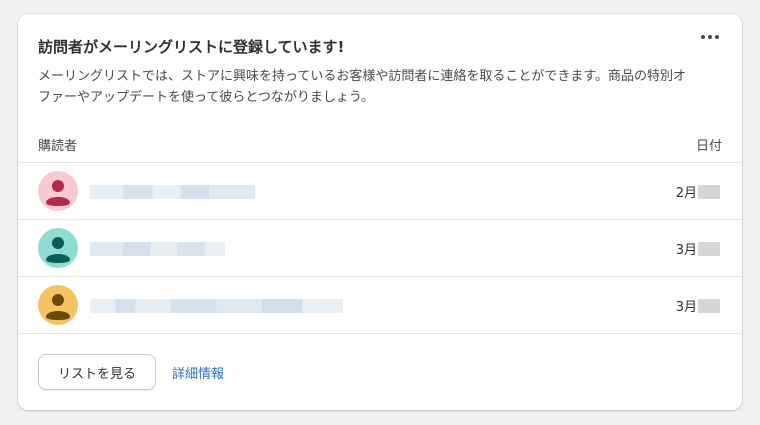 Image resolution: width=760 pixels, height=425 pixels. What do you see at coordinates (708, 146) in the screenshot?
I see `column-header-date: 日付` at bounding box center [708, 146].